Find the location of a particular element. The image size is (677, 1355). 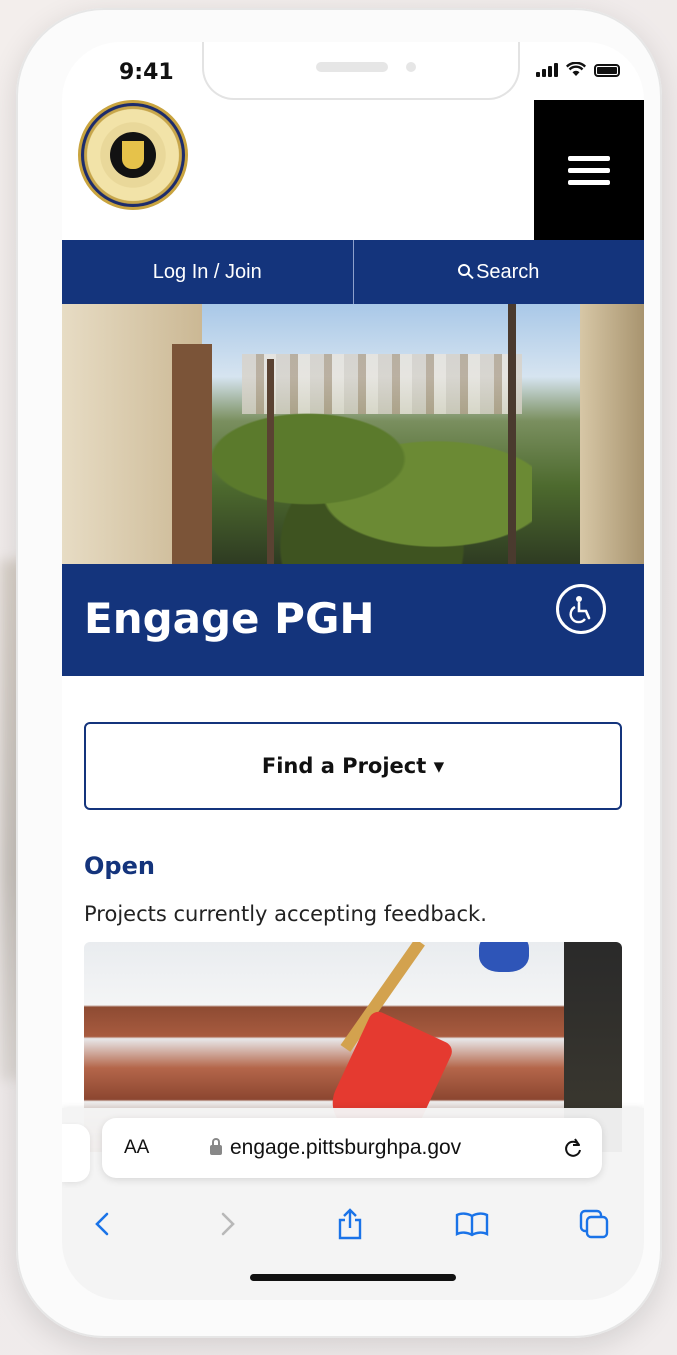

title-banner: Engage PGH is located at coordinates (353, 620).